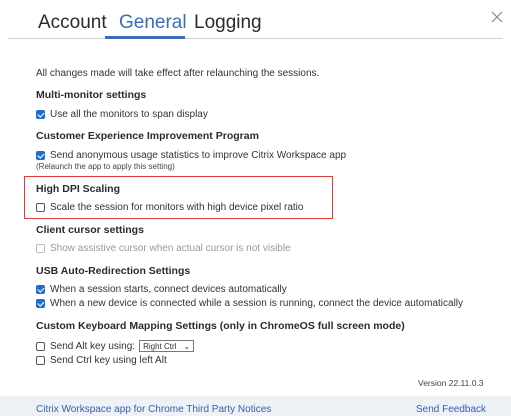 Image resolution: width=511 pixels, height=416 pixels. I want to click on multi-monitor-checkbox, so click(40, 114).